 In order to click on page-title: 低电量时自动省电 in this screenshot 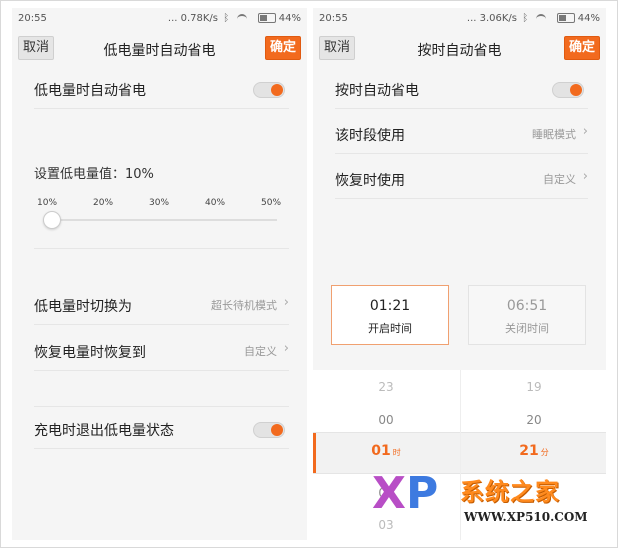, I will do `click(159, 51)`.